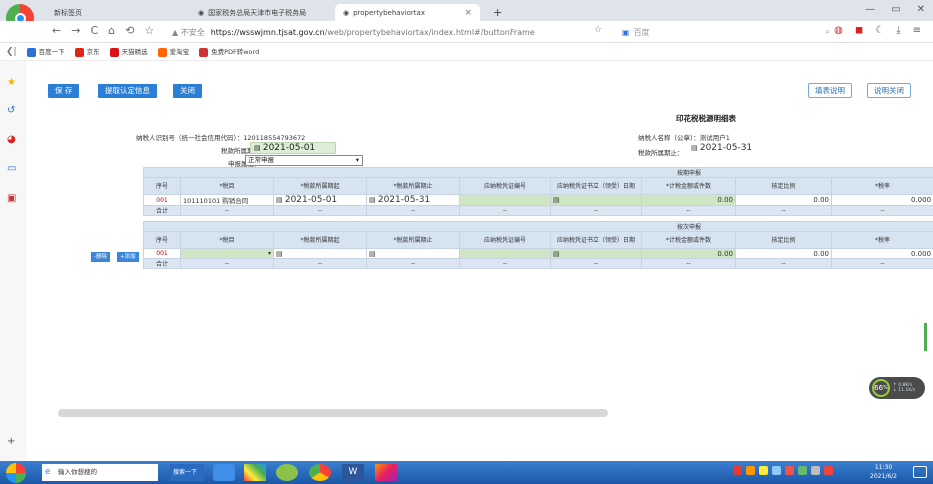 This screenshot has height=484, width=933. What do you see at coordinates (16, 473) in the screenshot?
I see `start-button` at bounding box center [16, 473].